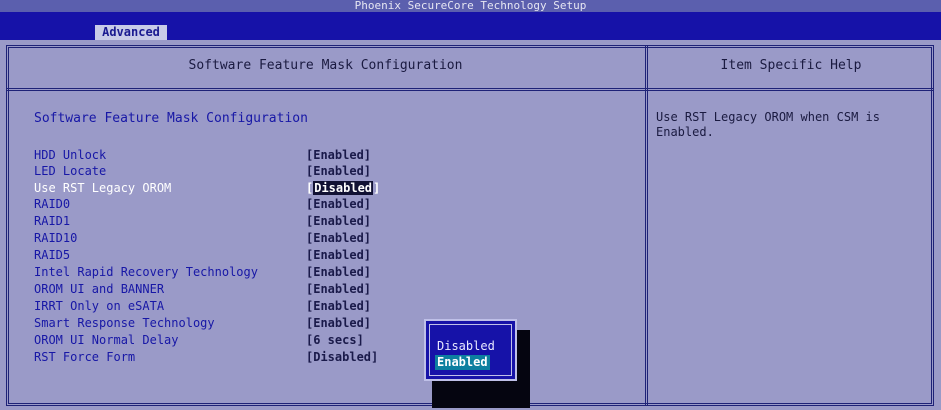  Describe the element at coordinates (214, 221) in the screenshot. I see `setting-raid1: RAID1 [Enabled]` at that location.